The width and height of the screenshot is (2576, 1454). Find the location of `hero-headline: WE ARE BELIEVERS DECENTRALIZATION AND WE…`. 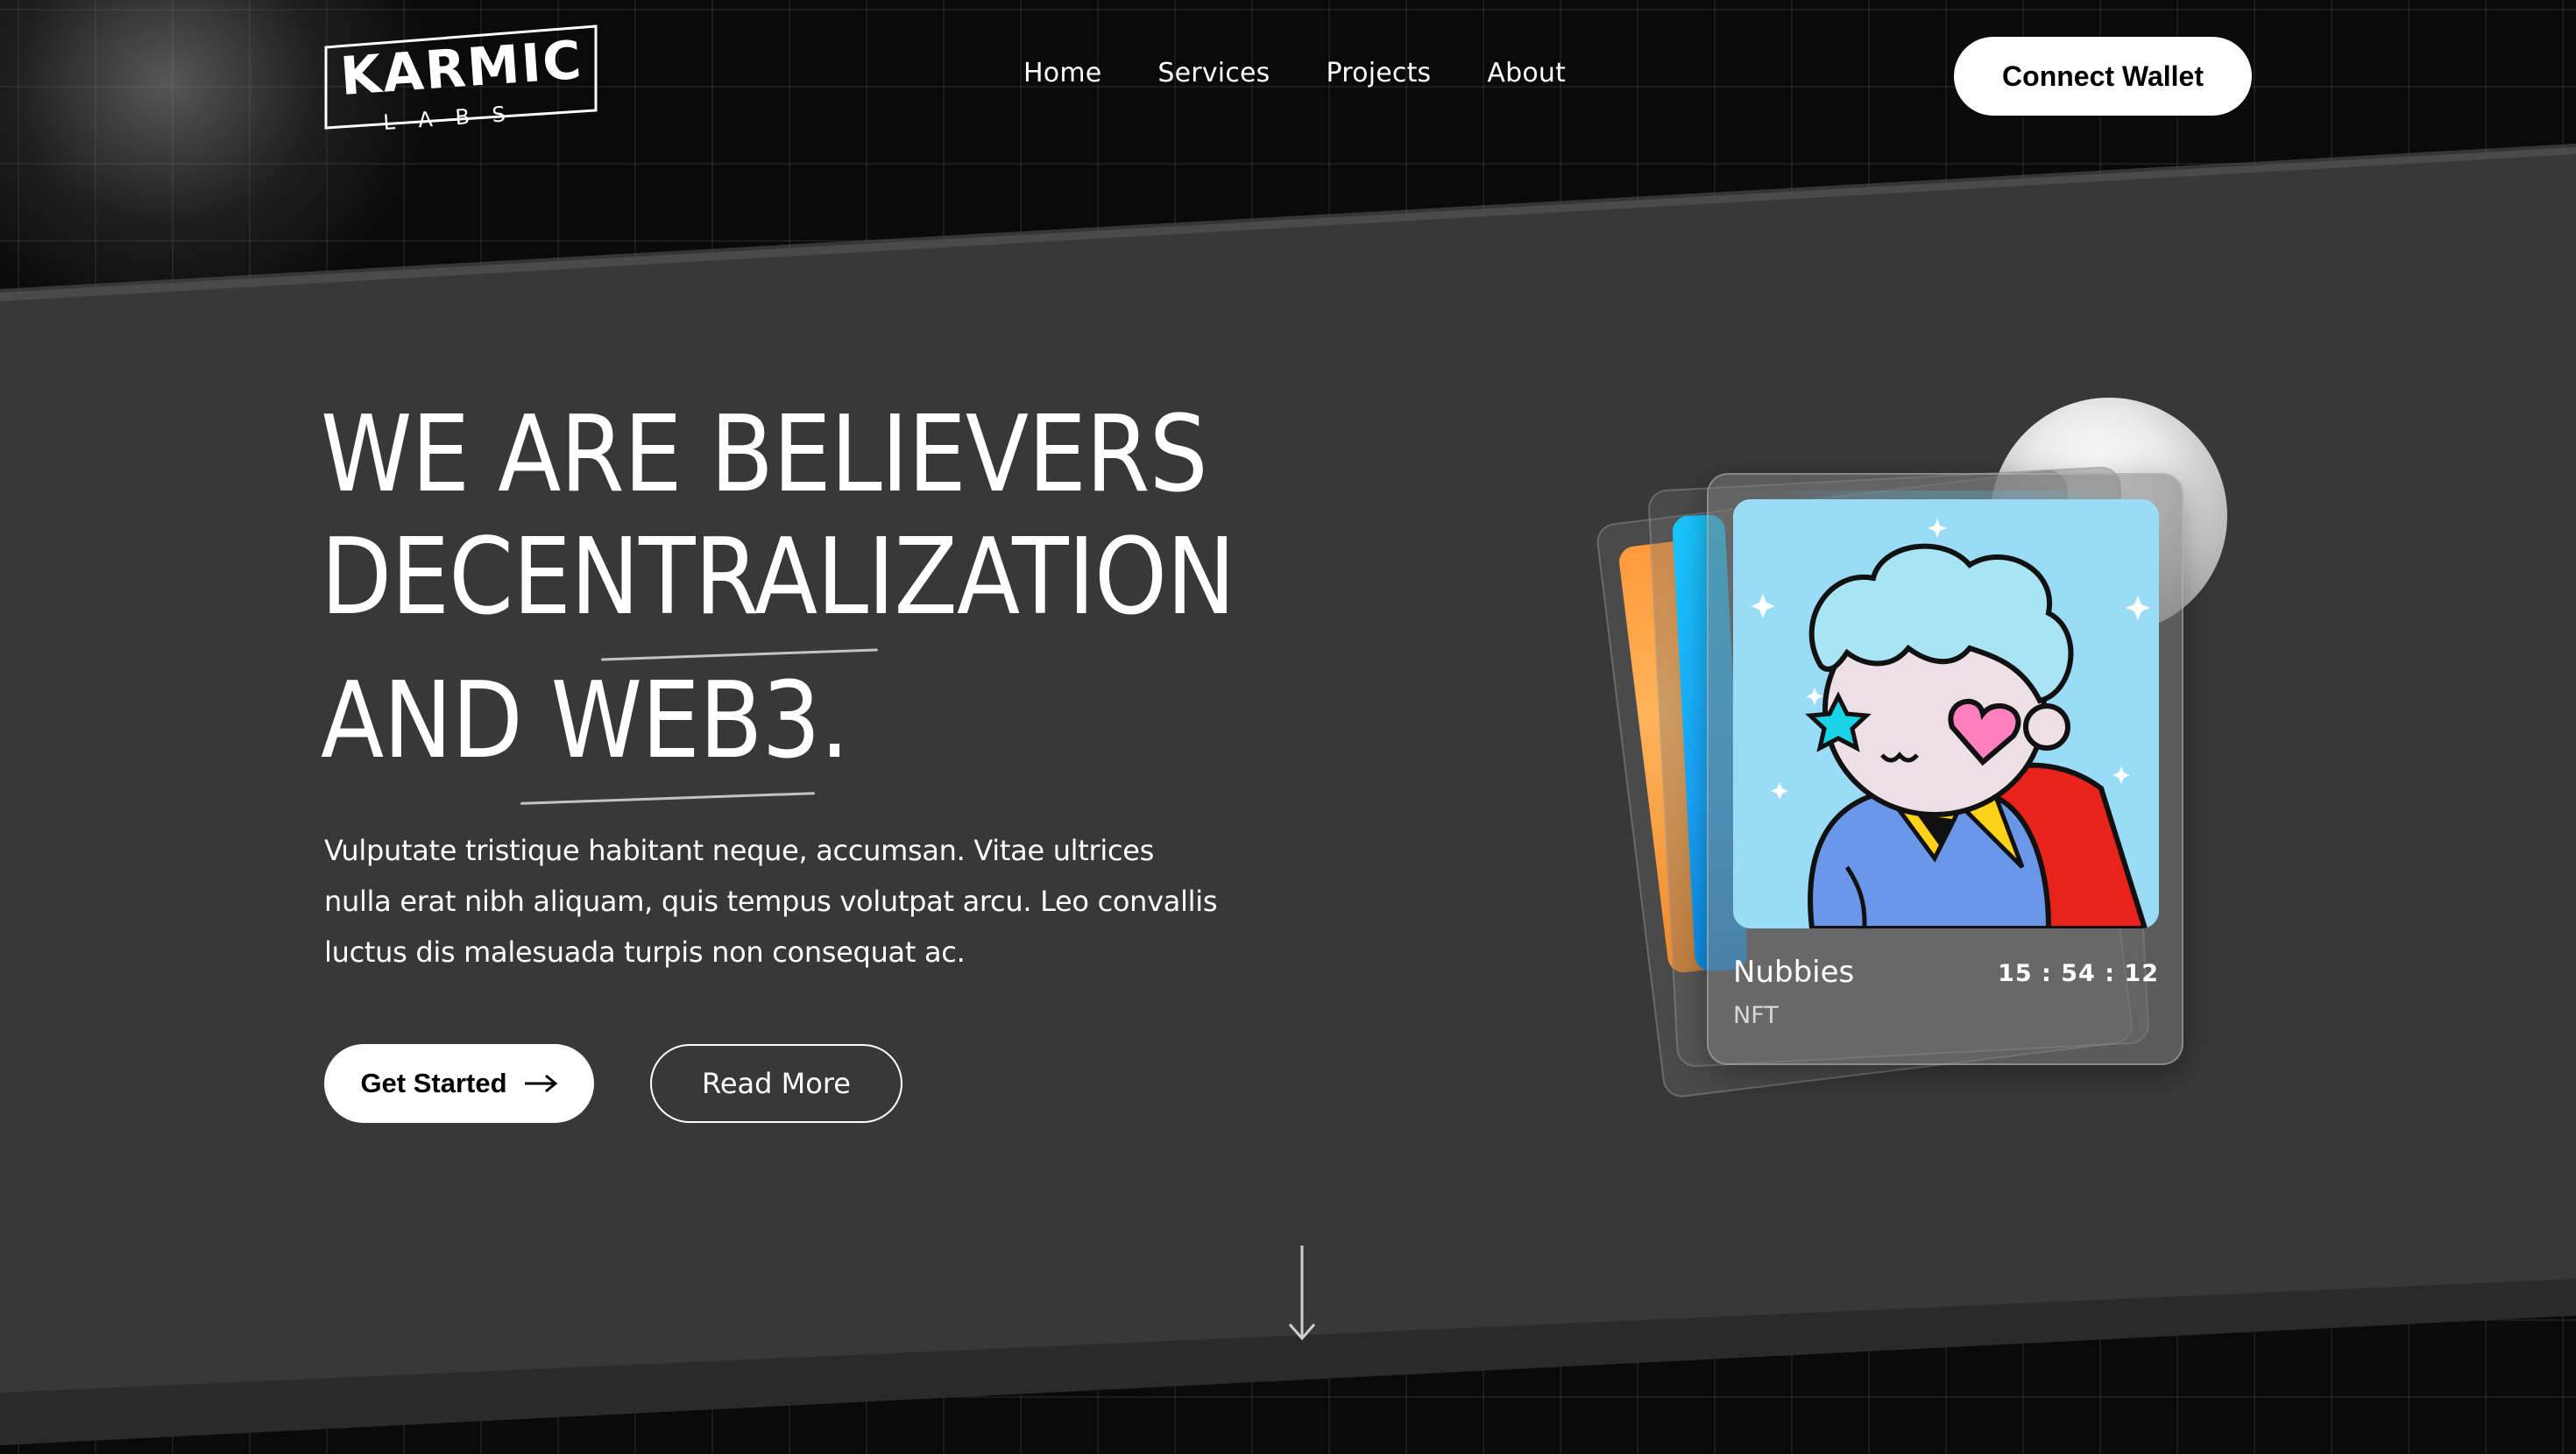

hero-headline: WE ARE BELIEVERS DECENTRALIZATION AND WE… is located at coordinates (778, 588).